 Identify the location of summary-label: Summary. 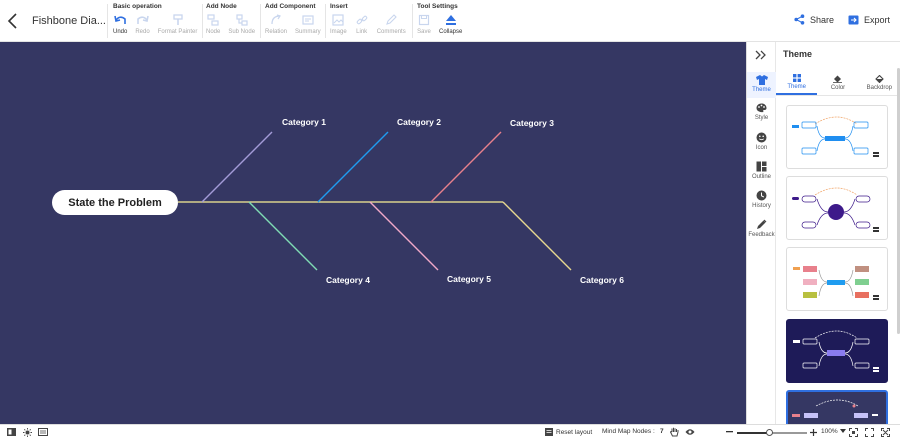
(308, 32).